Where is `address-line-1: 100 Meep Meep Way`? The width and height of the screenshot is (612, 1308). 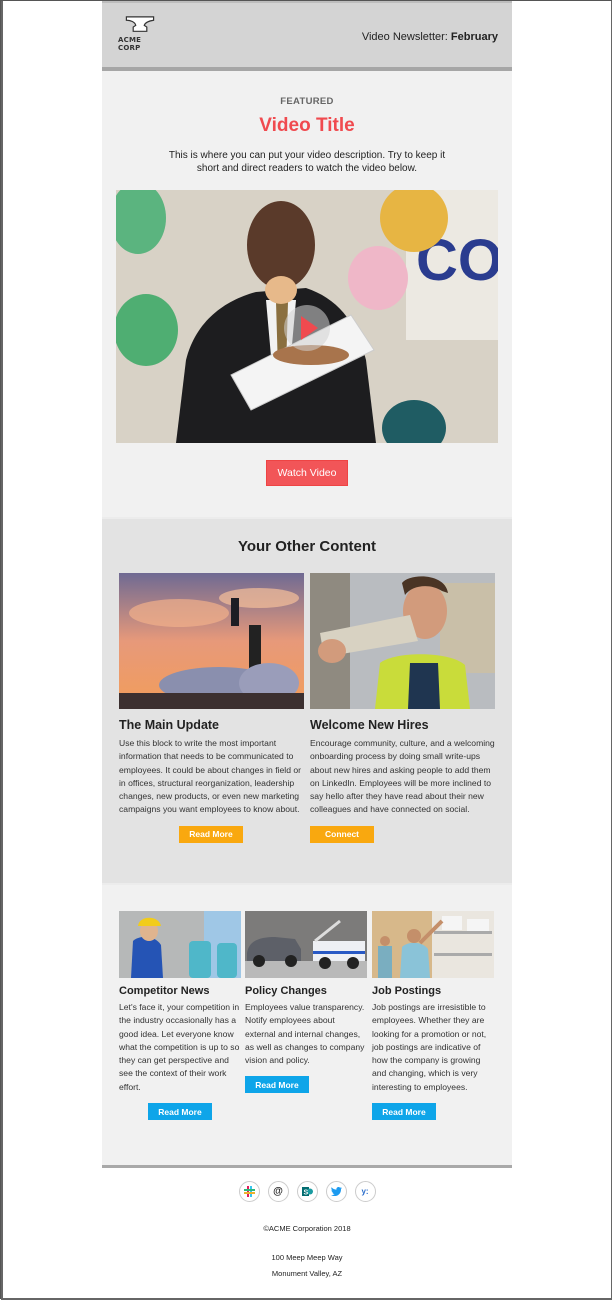
address-line-1: 100 Meep Meep Way is located at coordinates (307, 1257).